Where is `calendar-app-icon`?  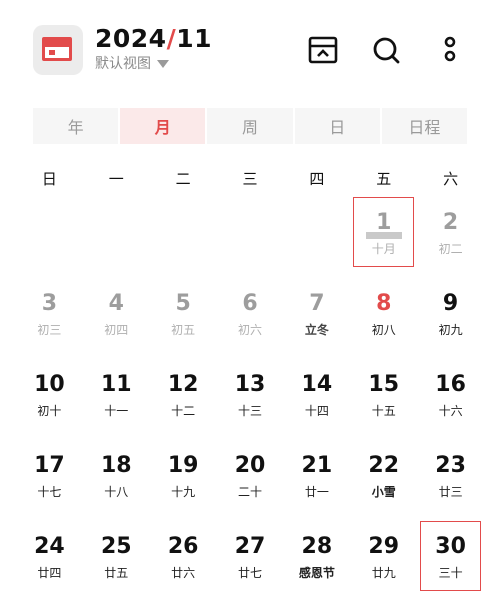 calendar-app-icon is located at coordinates (58, 50).